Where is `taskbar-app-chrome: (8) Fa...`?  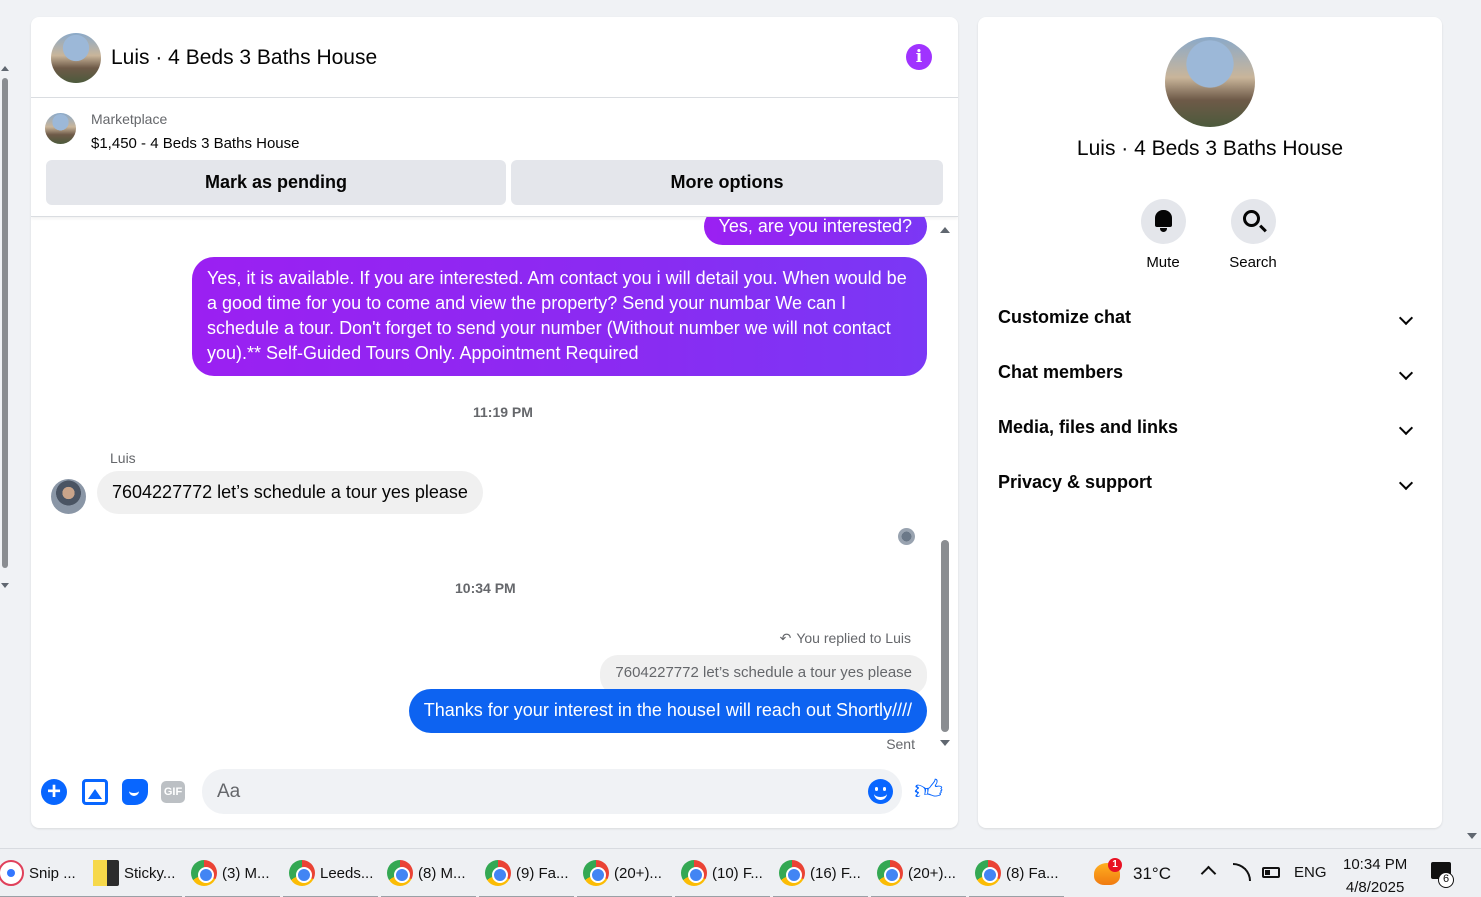
taskbar-app-chrome: (8) Fa... is located at coordinates (1016, 873).